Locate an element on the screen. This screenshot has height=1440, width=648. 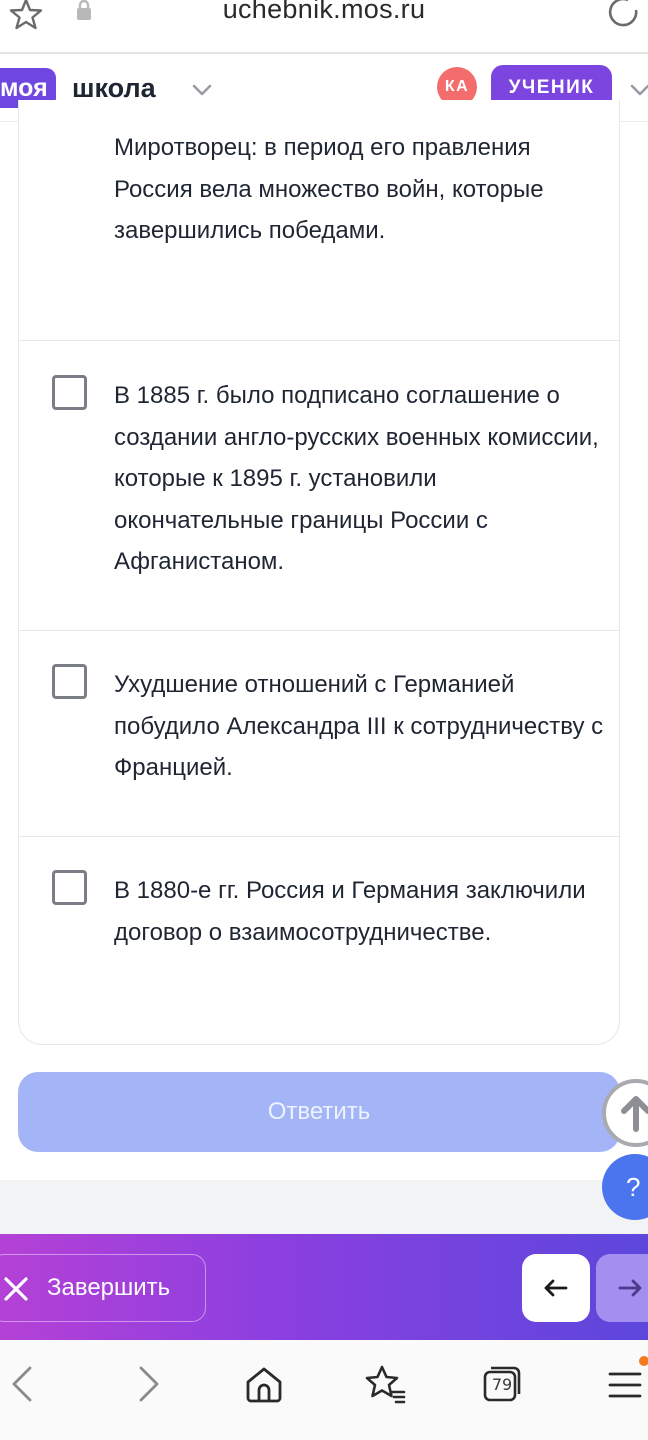
page-footer-band is located at coordinates (324, 1208).